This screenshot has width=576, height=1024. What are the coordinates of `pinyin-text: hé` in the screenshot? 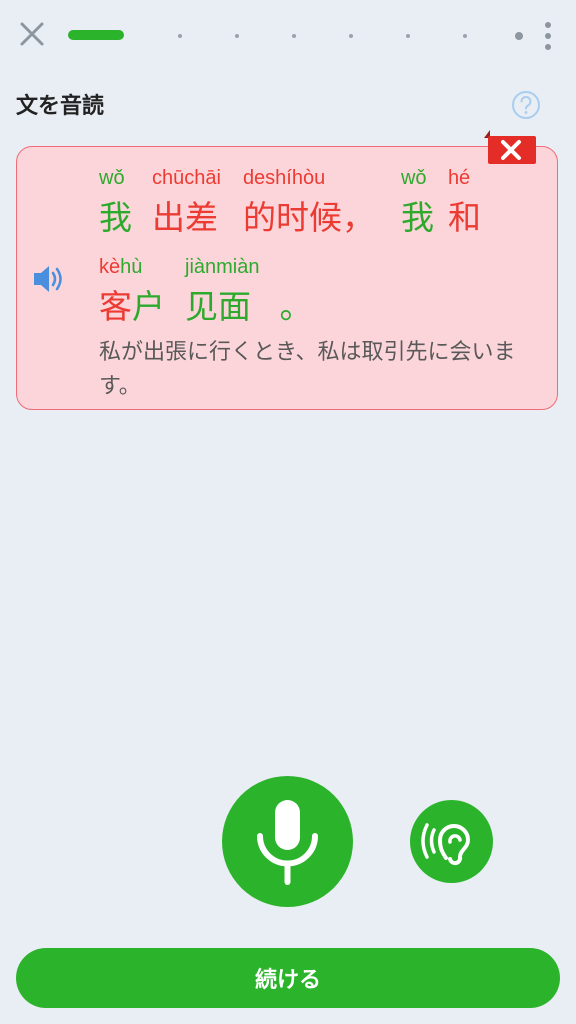 It's located at (459, 178).